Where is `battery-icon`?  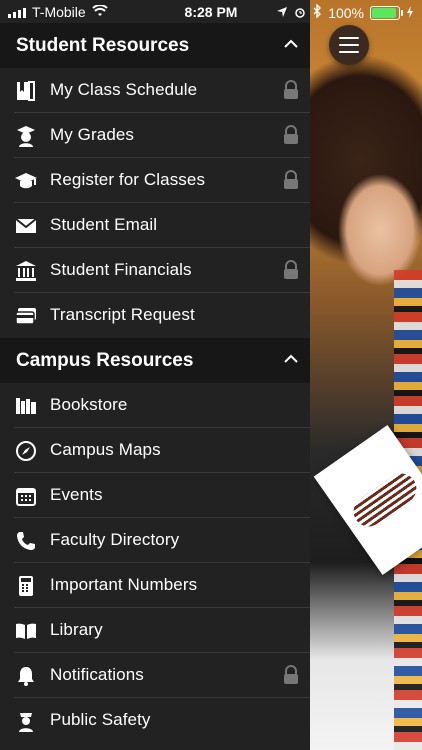
battery-icon is located at coordinates (386, 12).